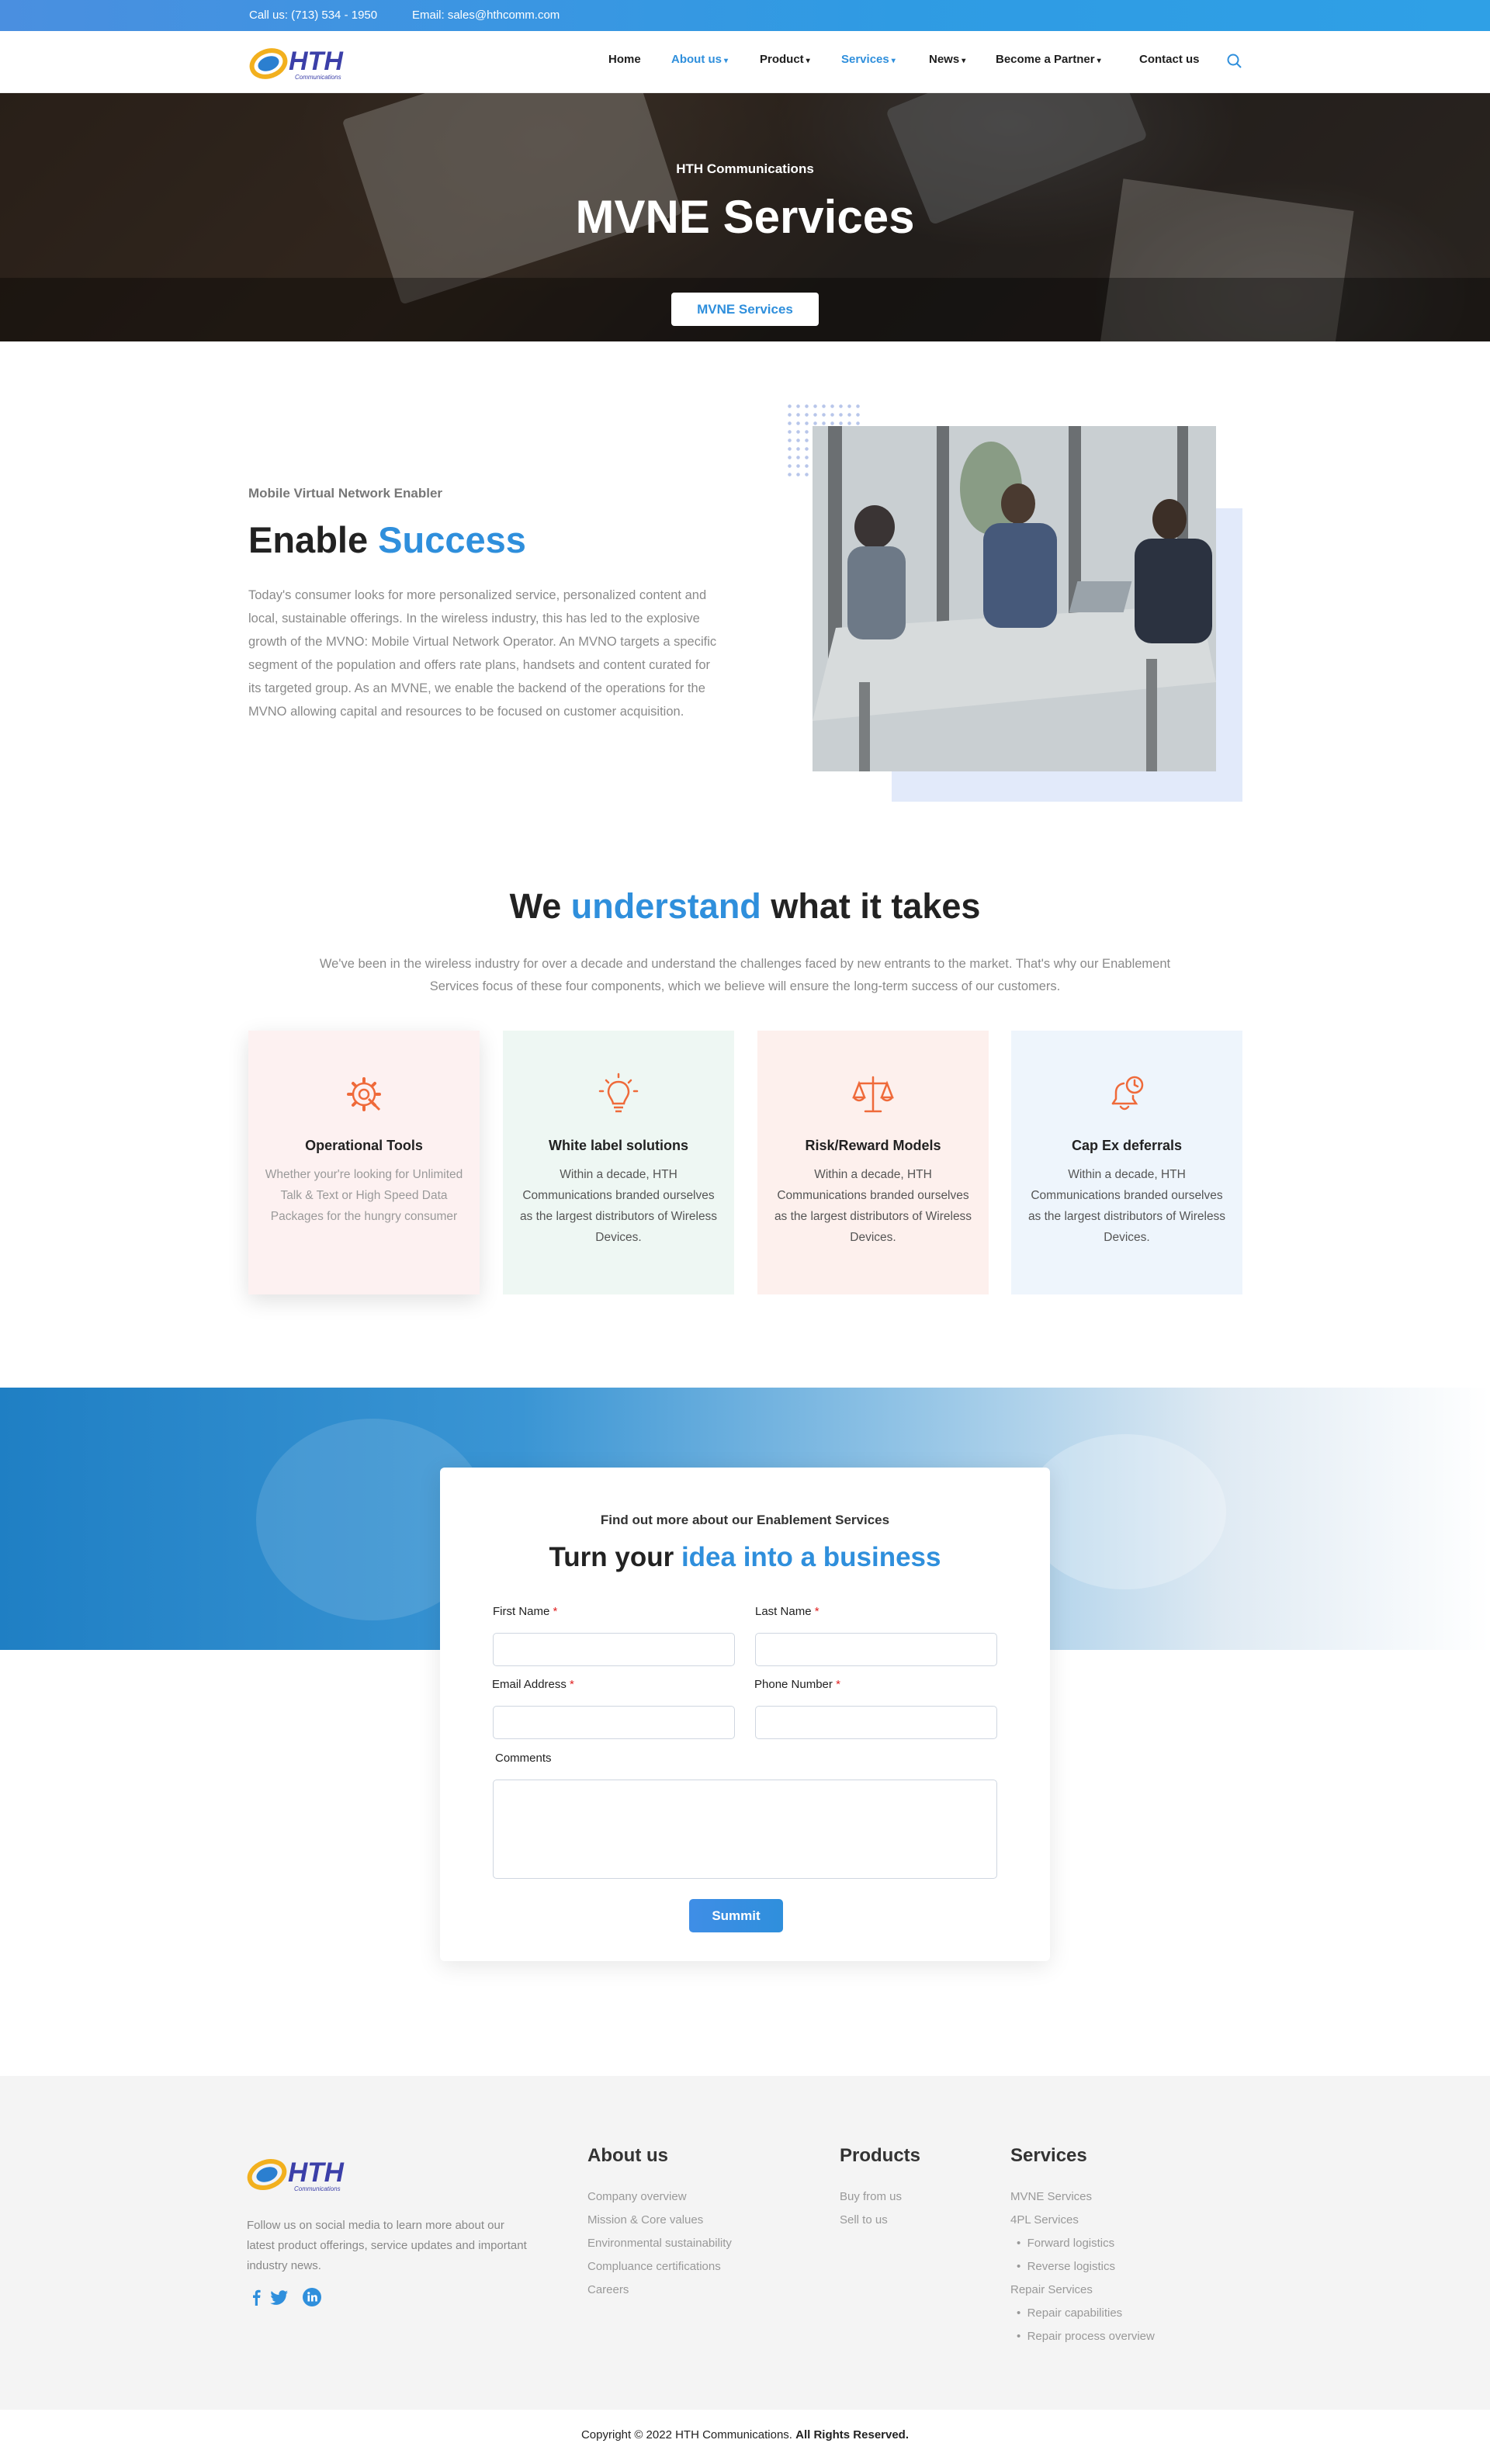 Image resolution: width=1490 pixels, height=2464 pixels. I want to click on meeting-photo, so click(1014, 598).